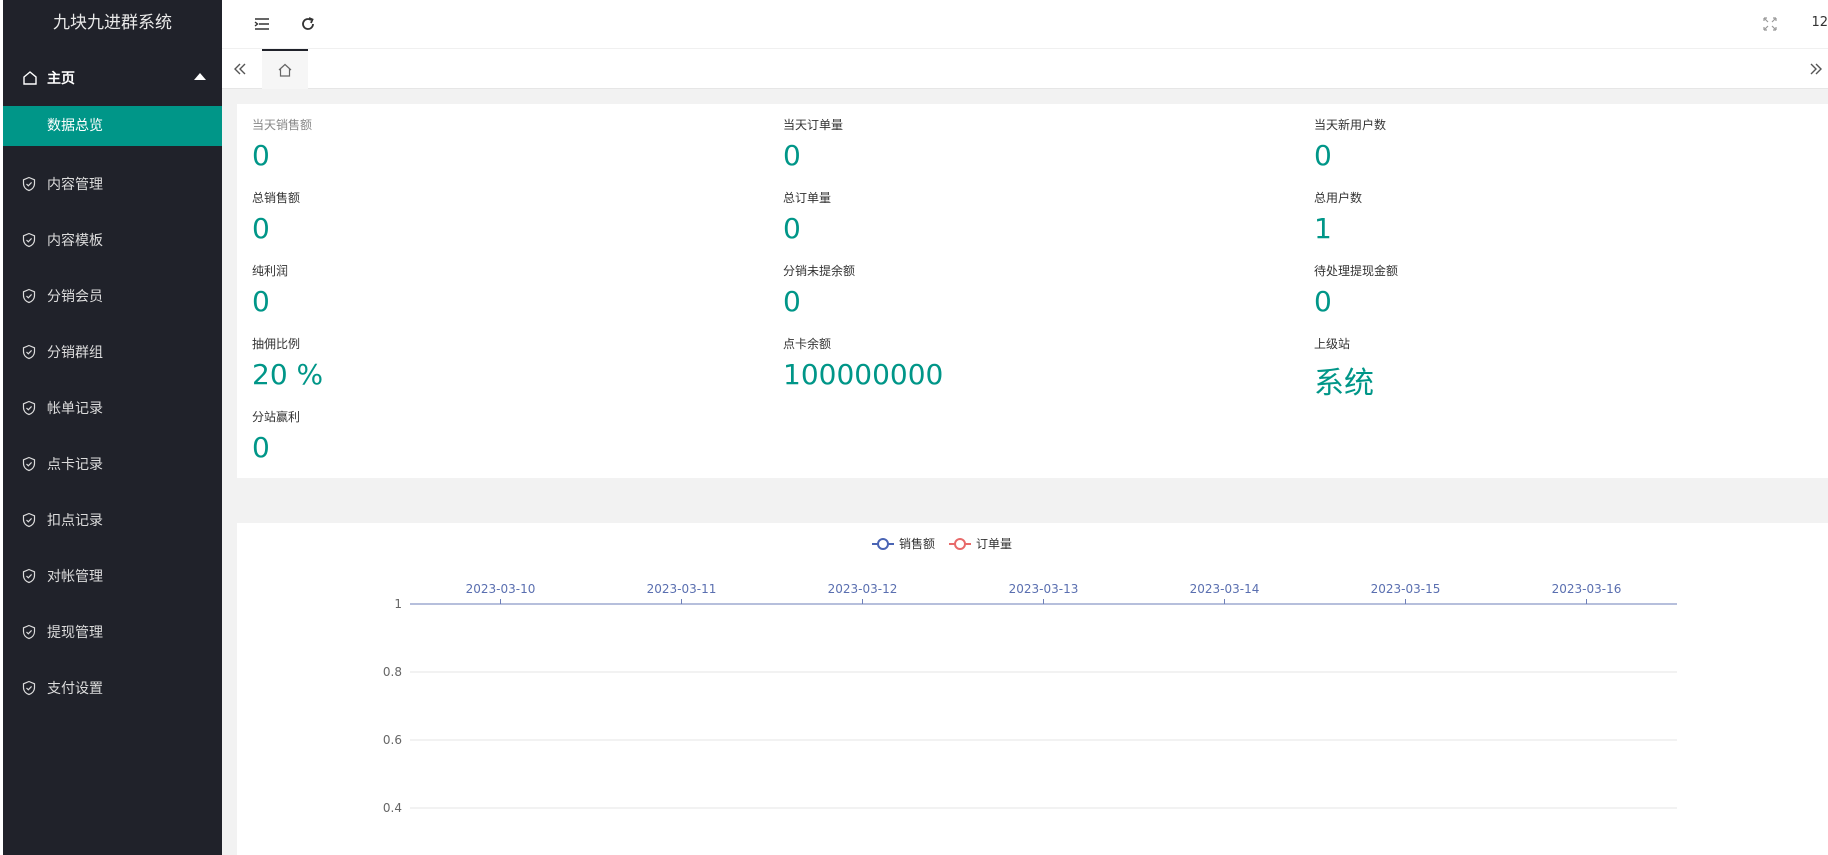  I want to click on tab-bar, so click(1025, 69).